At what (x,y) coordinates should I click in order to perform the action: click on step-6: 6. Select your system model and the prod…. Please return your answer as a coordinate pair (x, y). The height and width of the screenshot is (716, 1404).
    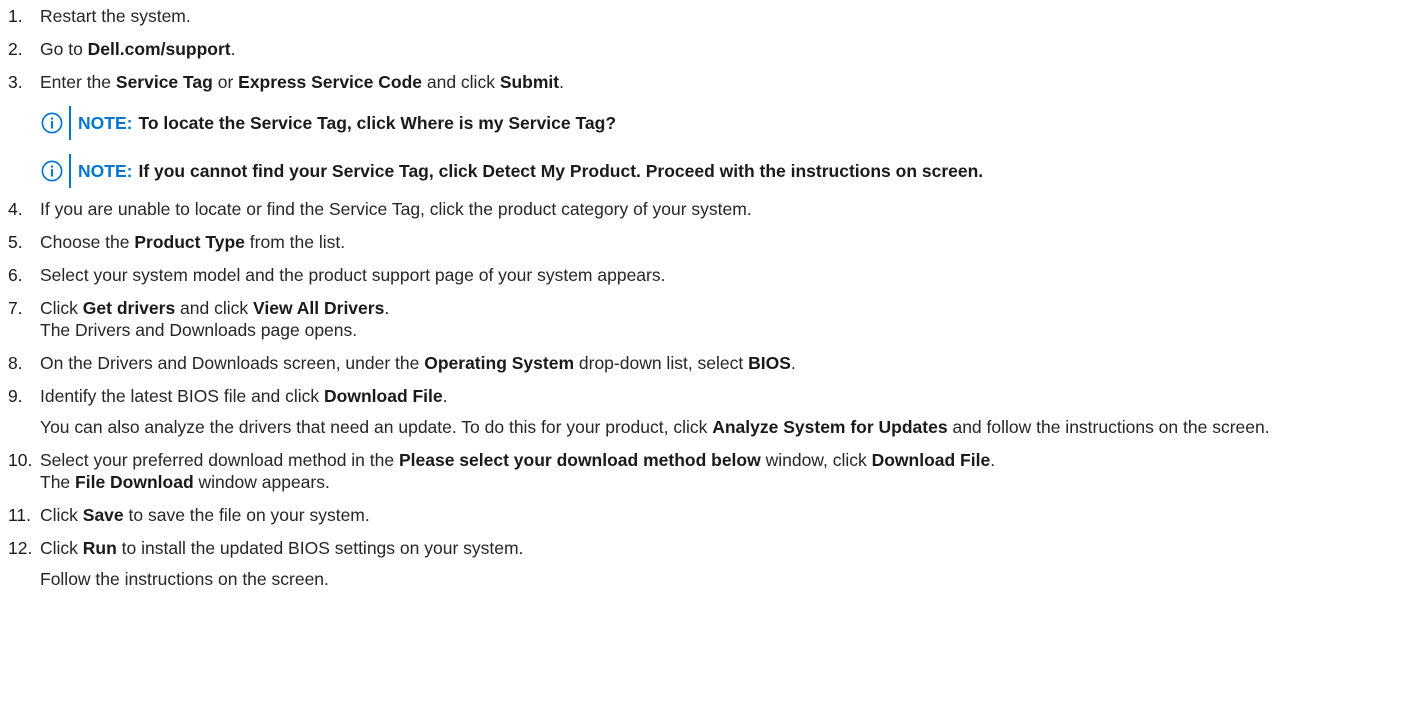
    Looking at the image, I should click on (706, 275).